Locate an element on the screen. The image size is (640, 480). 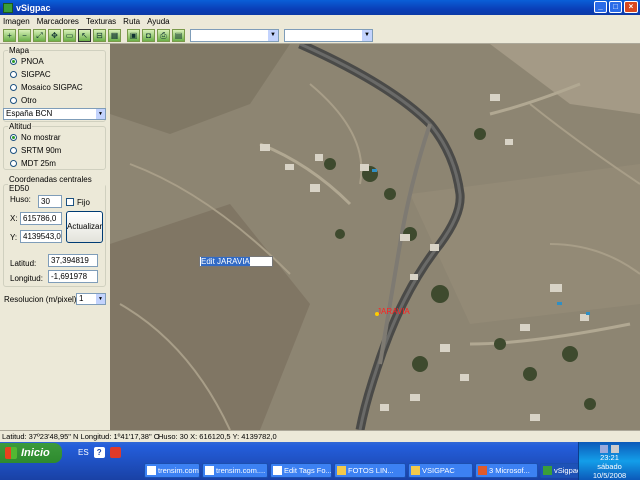
radio-label: SIGPAC is located at coordinates (36, 74).